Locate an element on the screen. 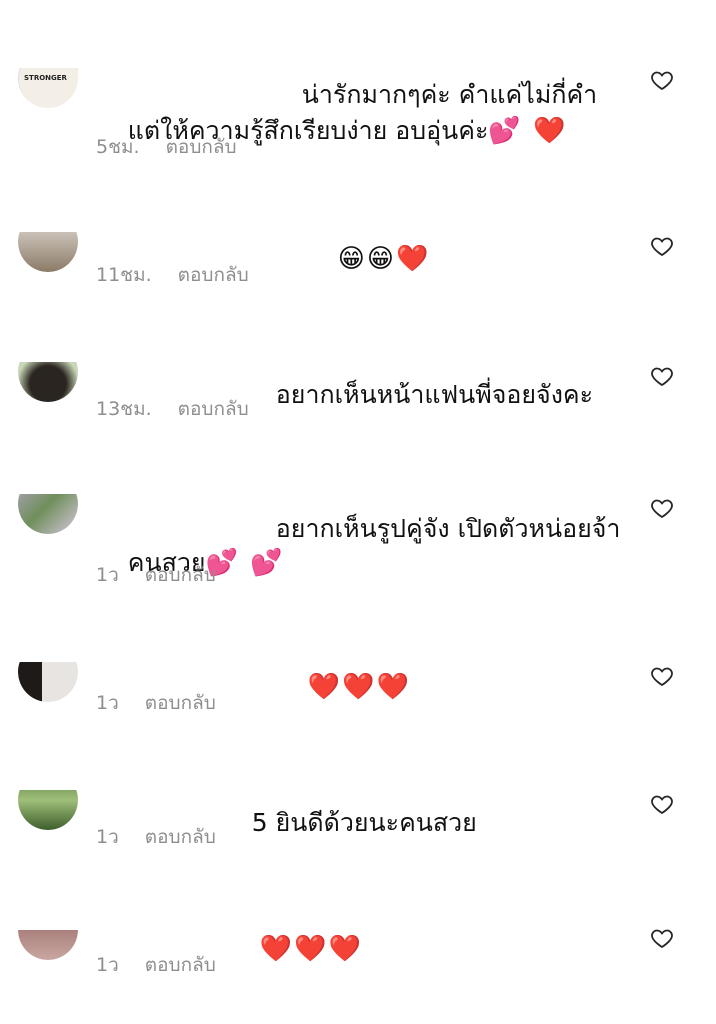 This screenshot has height=1024, width=716. comment-emoji: 💕 💕 is located at coordinates (245, 563).